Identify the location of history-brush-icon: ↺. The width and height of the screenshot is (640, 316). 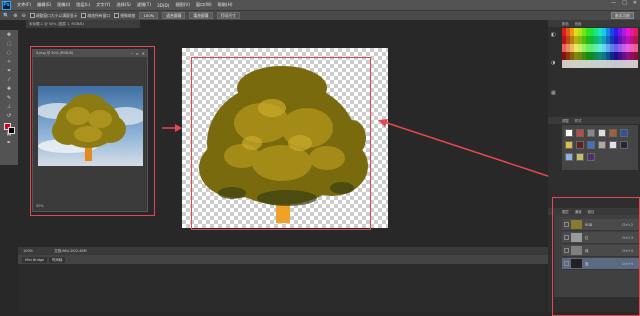
(9, 116).